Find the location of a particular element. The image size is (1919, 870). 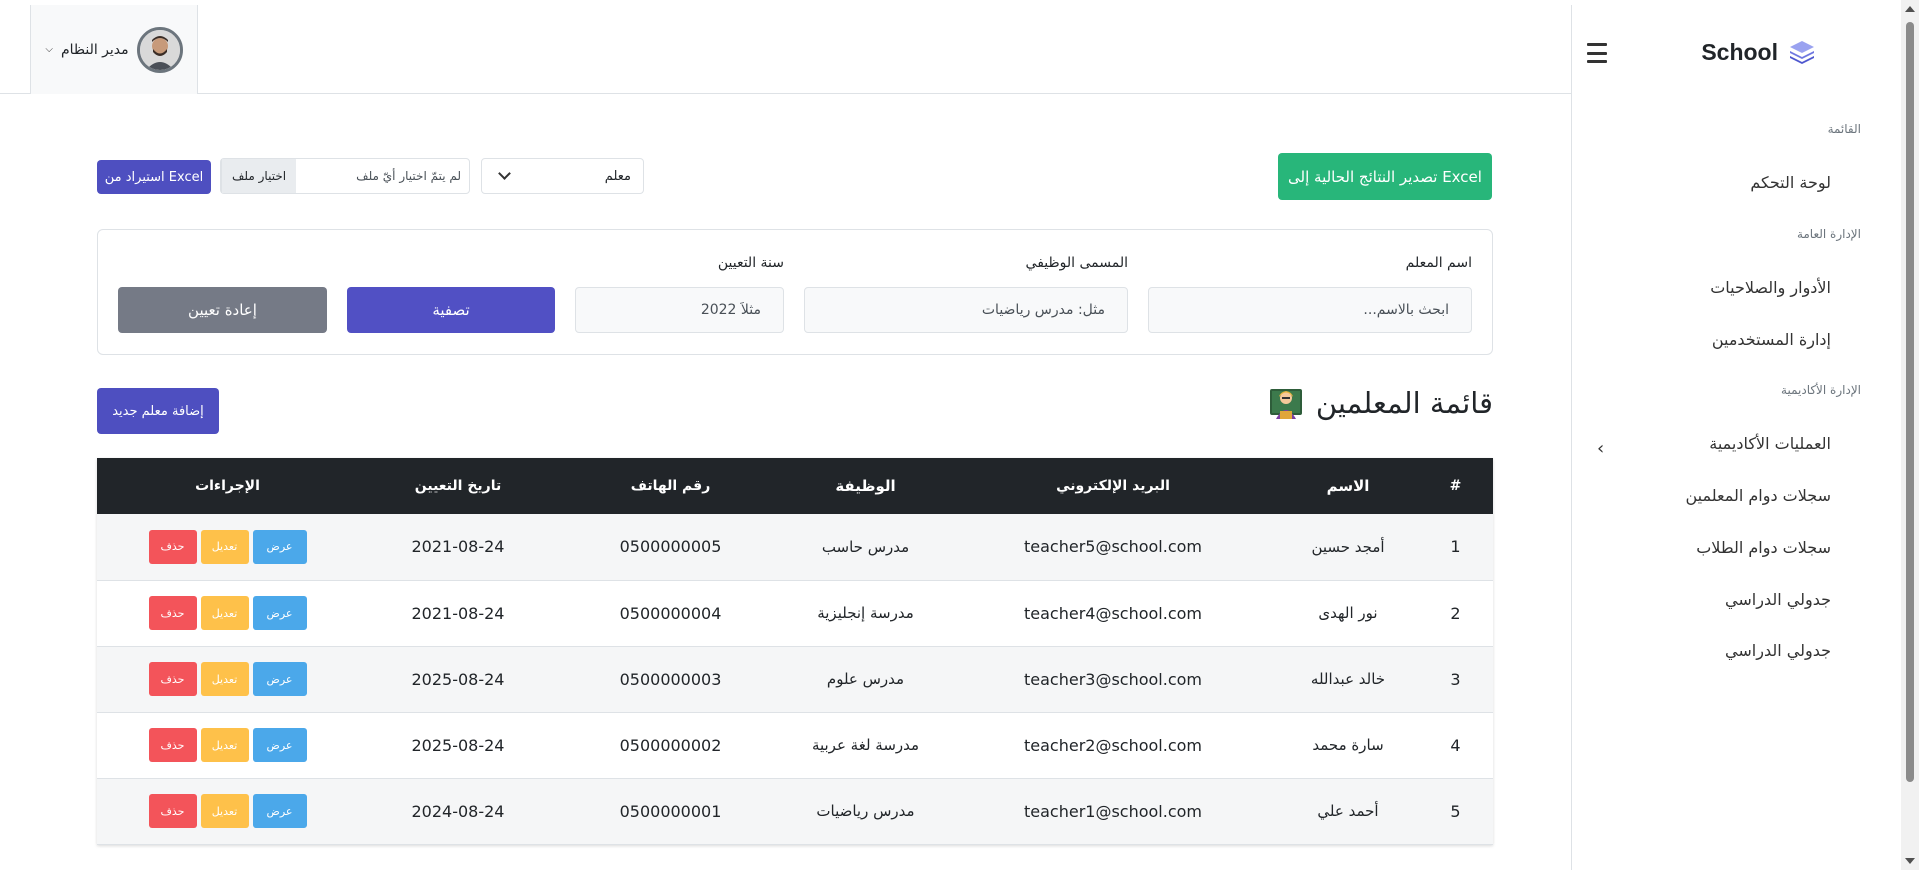

col-actions: الإجراءات is located at coordinates (227, 486).